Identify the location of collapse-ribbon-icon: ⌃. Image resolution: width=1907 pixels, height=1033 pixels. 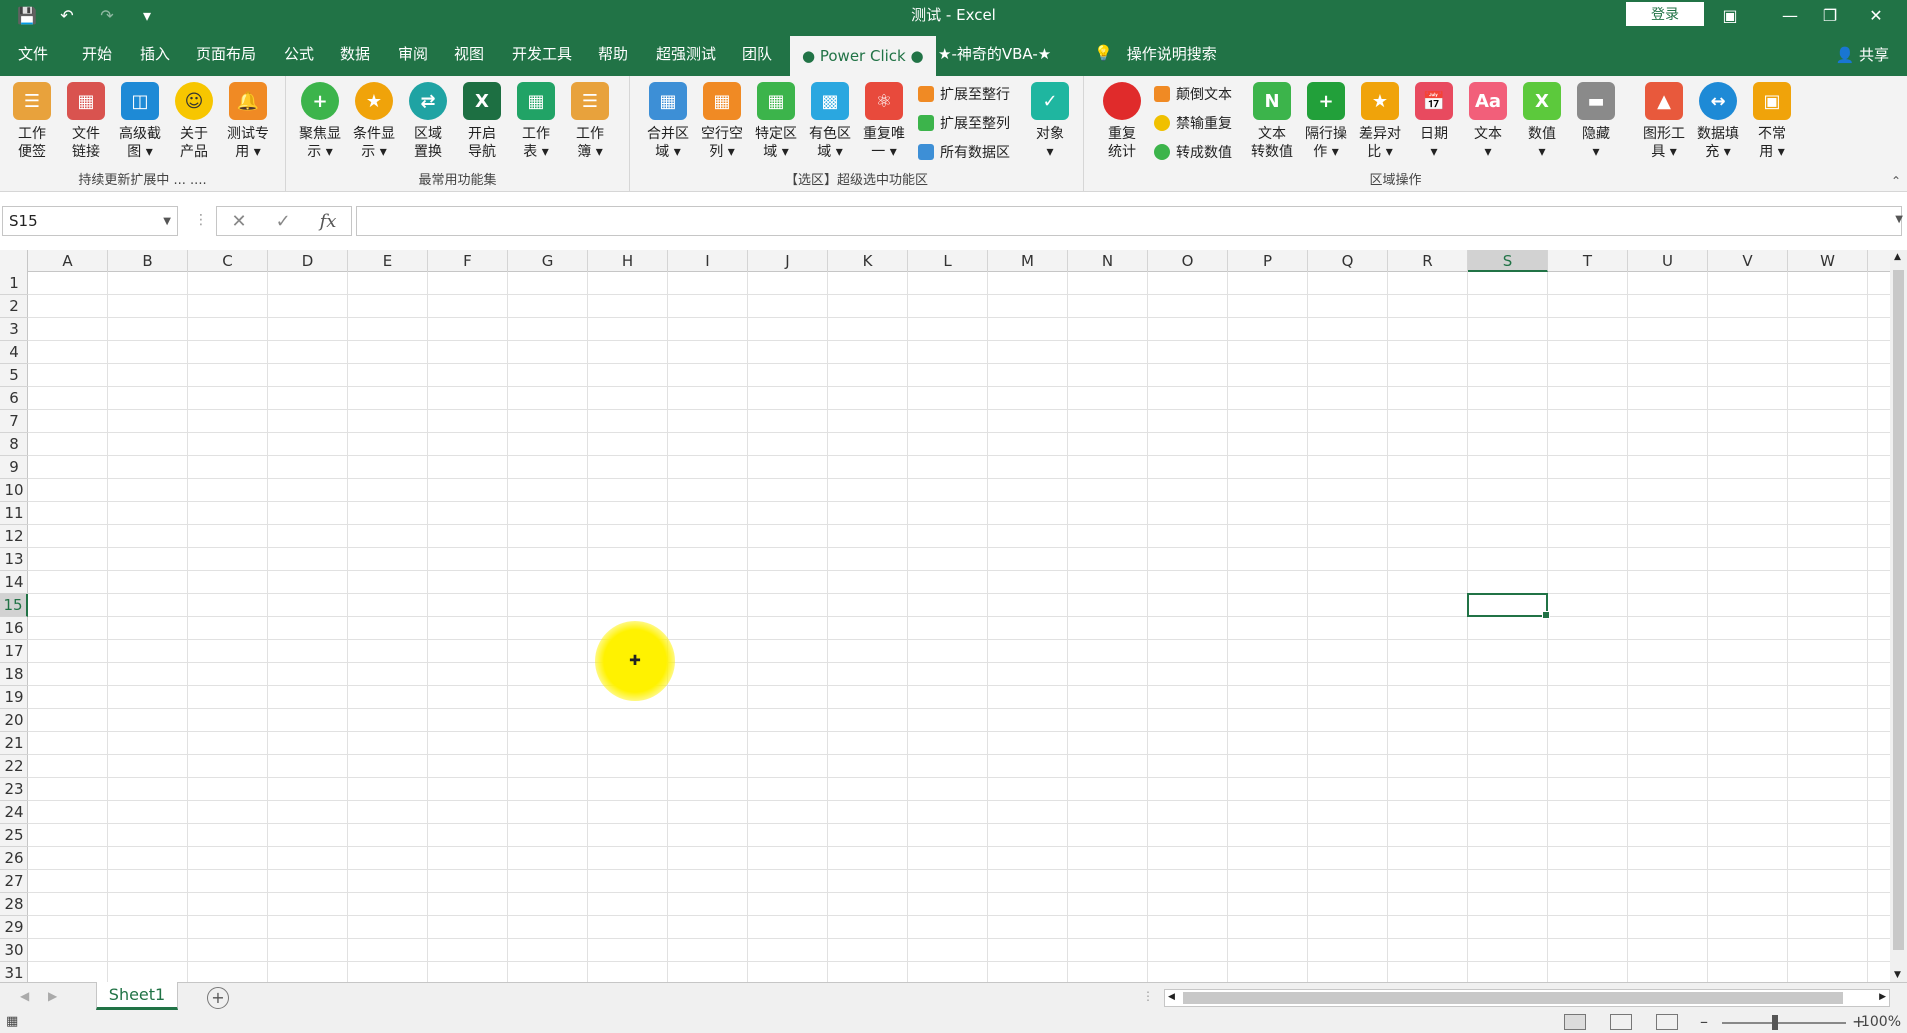
(1896, 181).